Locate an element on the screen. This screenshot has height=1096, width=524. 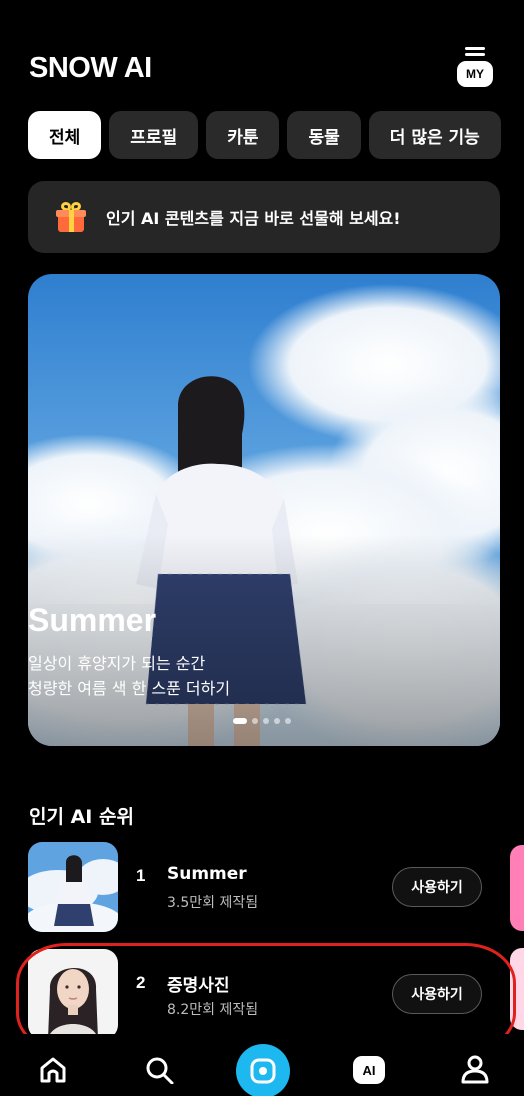
tab-animal: 동물 is located at coordinates (324, 135).